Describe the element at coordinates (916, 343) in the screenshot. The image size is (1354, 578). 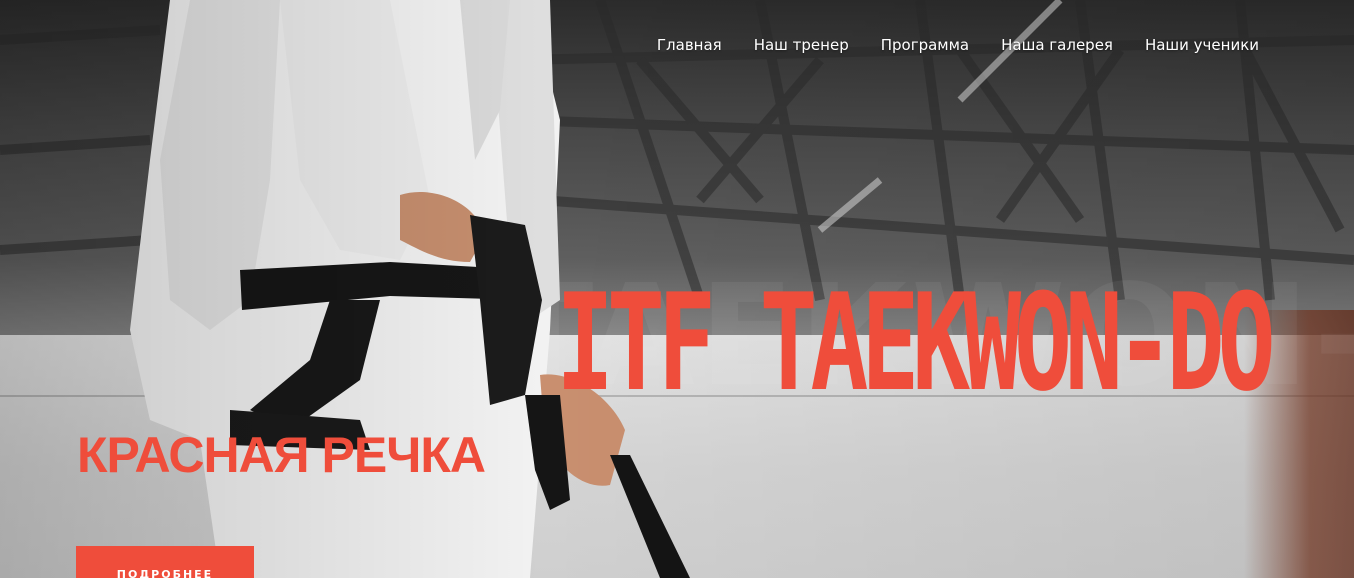
I see `hero-title: ITF TAEKWON-DO` at that location.